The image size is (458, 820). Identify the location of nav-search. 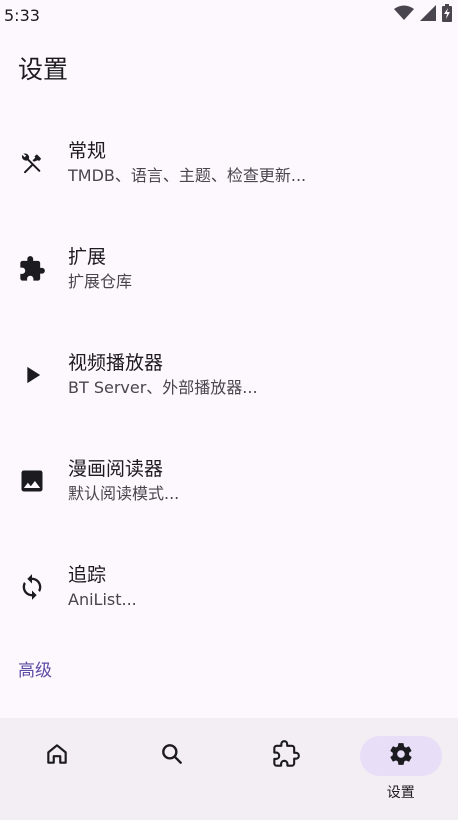
(172, 769).